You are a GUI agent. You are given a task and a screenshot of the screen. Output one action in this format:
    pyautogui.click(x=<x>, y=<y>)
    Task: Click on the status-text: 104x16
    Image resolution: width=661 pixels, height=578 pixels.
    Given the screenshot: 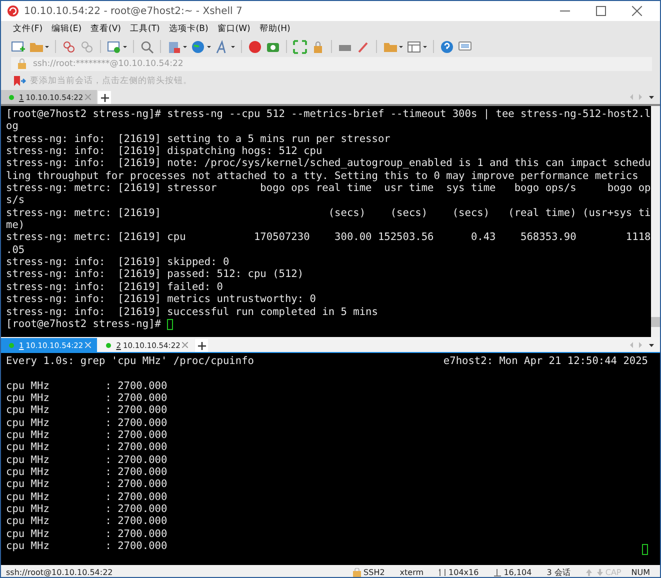 What is the action you would take?
    pyautogui.click(x=463, y=572)
    